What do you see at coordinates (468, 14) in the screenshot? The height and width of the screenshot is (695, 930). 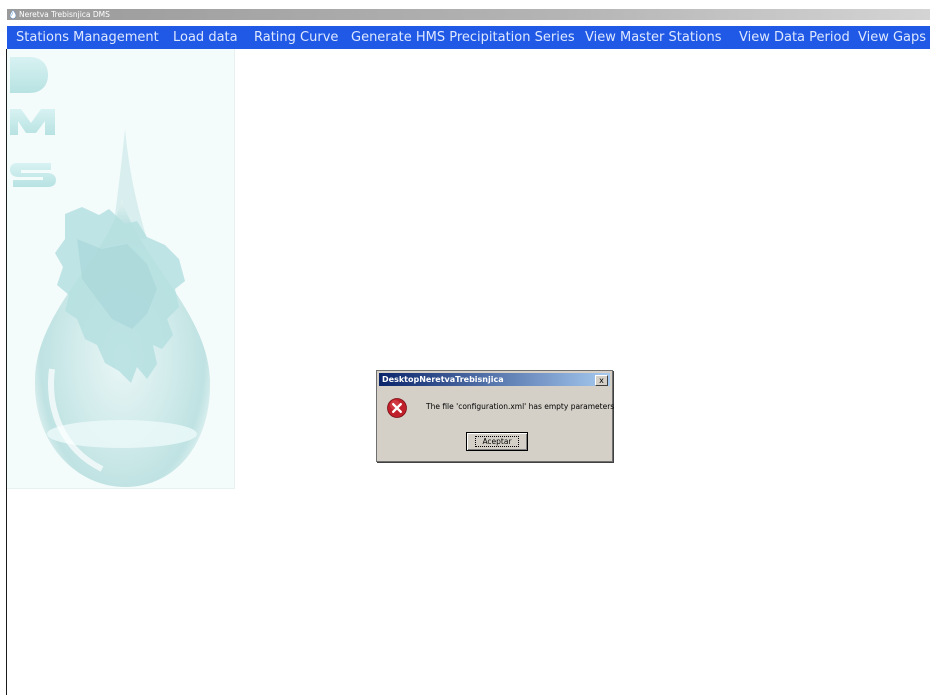 I see `window-title-bar: Neretva Trebisnjica DMS` at bounding box center [468, 14].